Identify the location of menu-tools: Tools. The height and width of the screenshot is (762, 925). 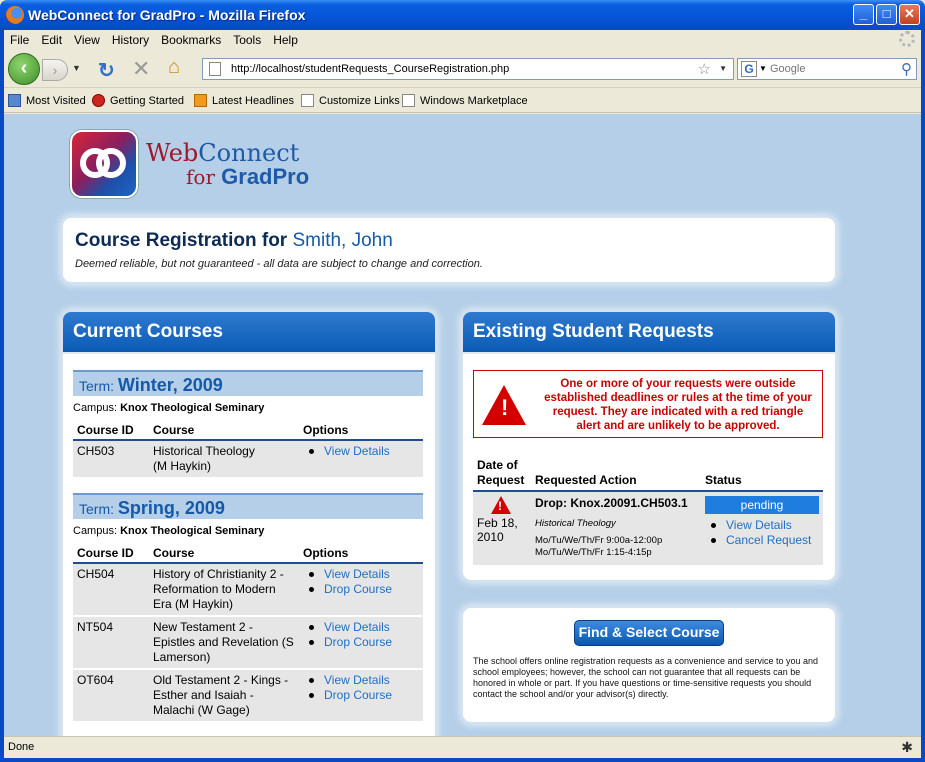
(247, 38).